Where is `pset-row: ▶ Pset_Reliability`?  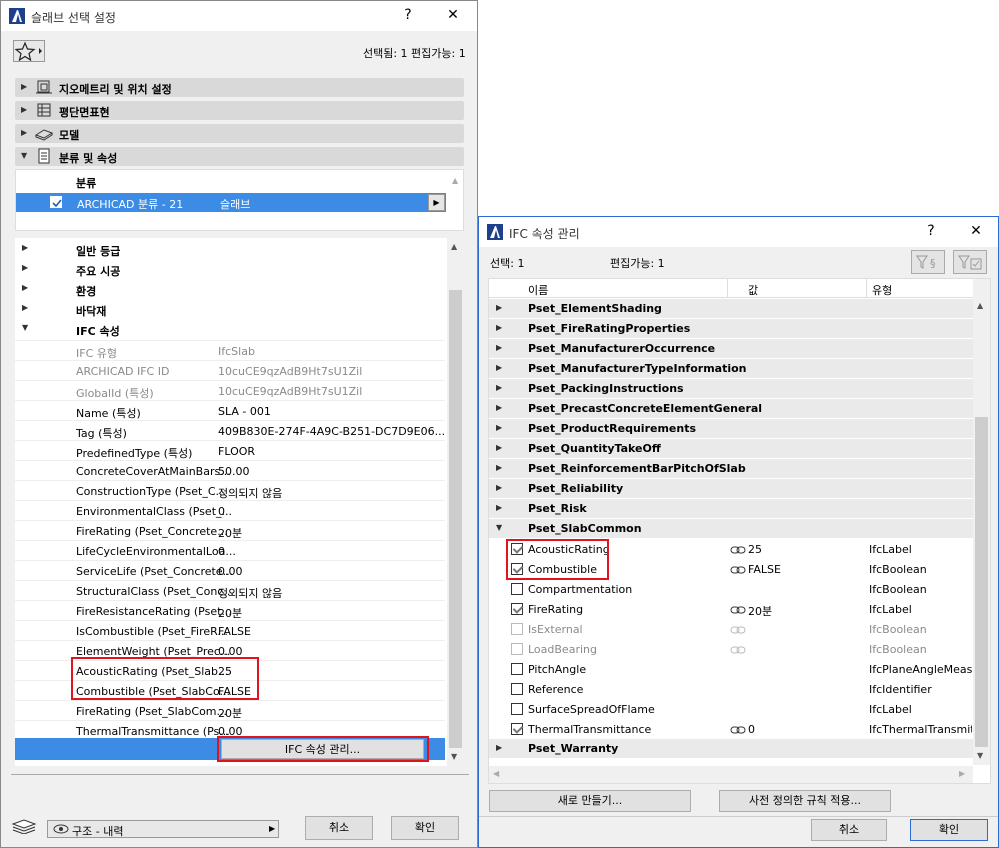 pset-row: ▶ Pset_Reliability is located at coordinates (731, 489).